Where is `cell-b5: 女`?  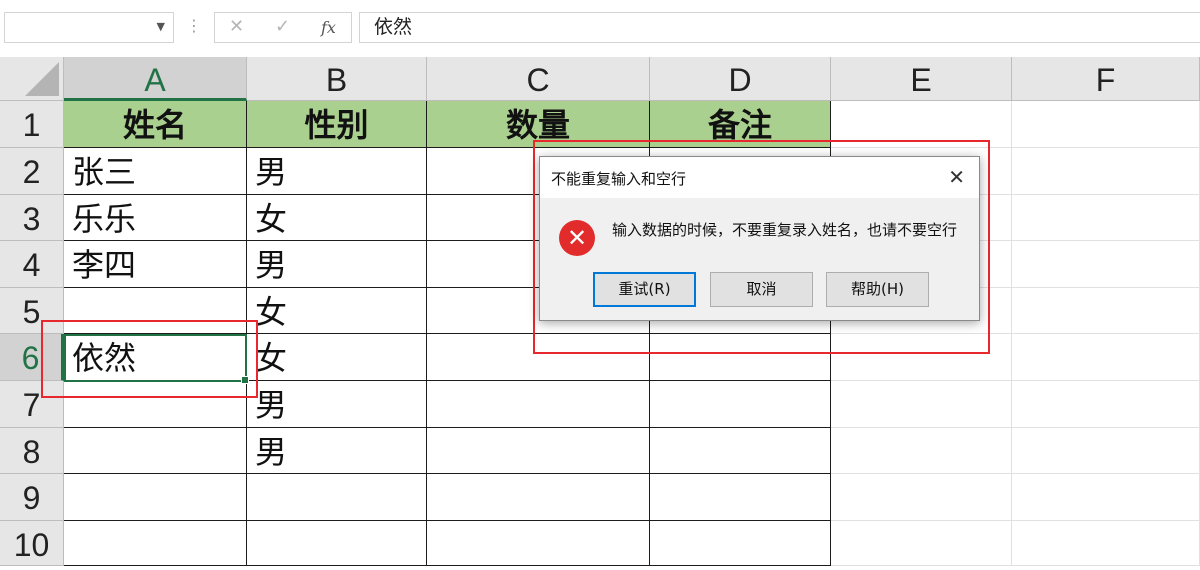
cell-b5: 女 is located at coordinates (337, 311).